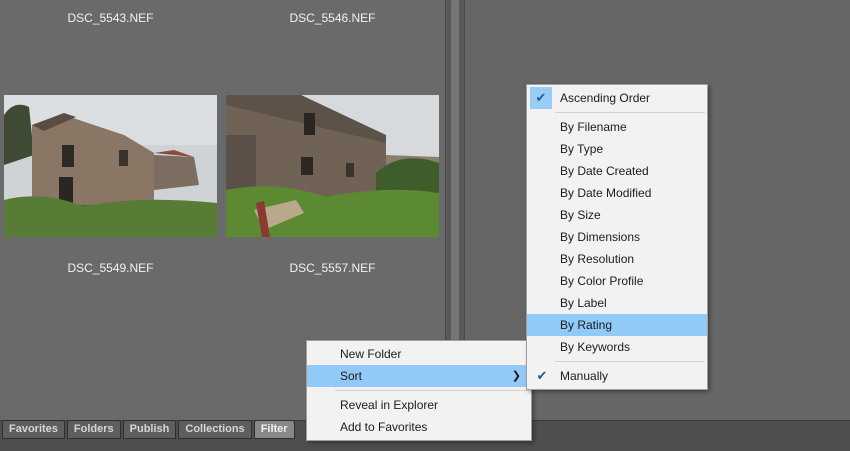  Describe the element at coordinates (110, 18) in the screenshot. I see `thumbnail-caption: DSC_5543.NEF` at that location.